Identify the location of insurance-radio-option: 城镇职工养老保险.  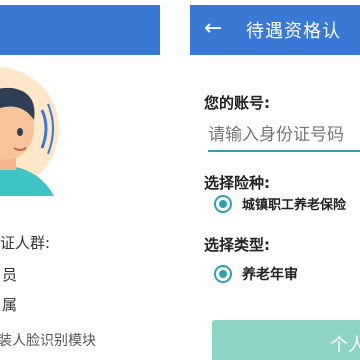
(280, 203).